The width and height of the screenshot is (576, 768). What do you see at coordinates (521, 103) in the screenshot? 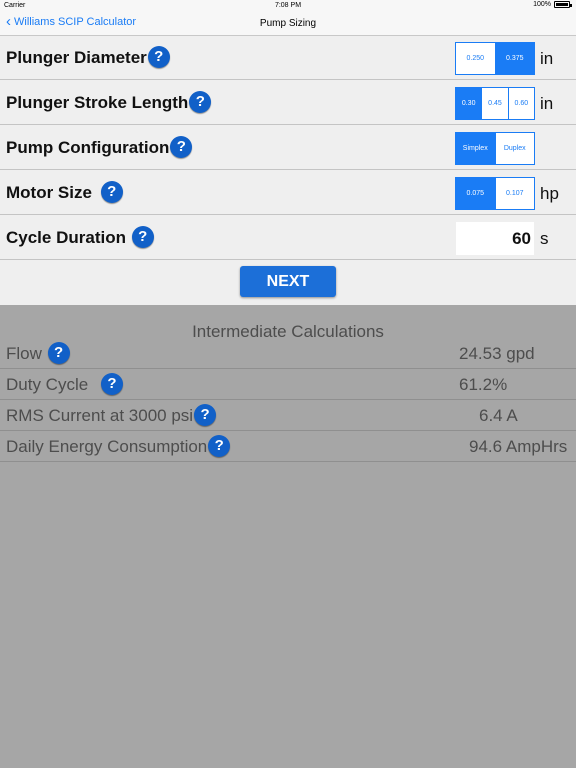
I see `plunger-stroke-option-060: 0.60` at bounding box center [521, 103].